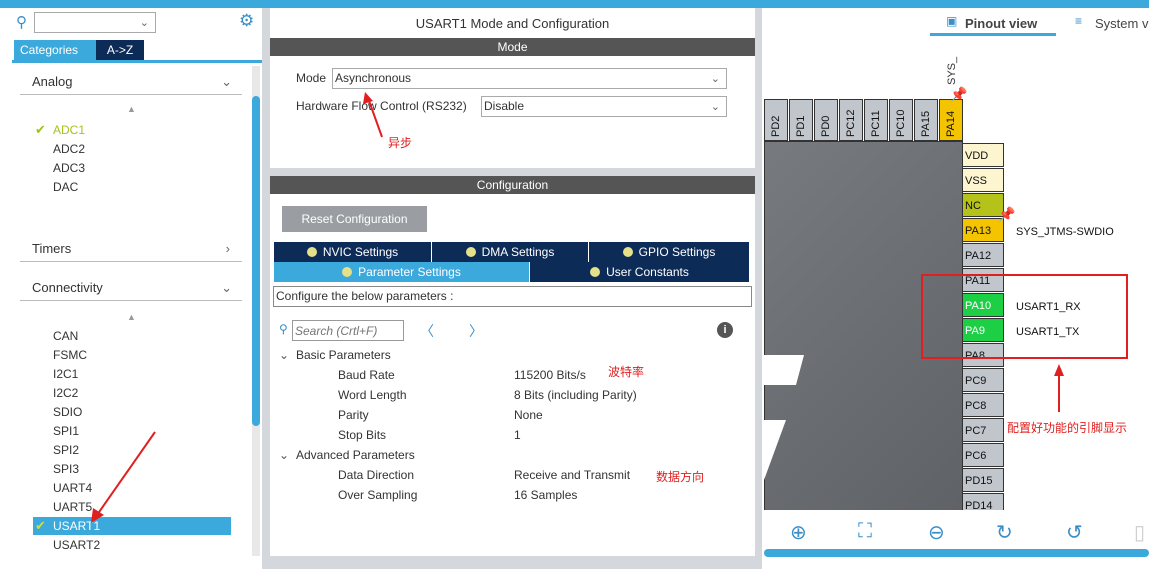 Image resolution: width=1149 pixels, height=569 pixels. What do you see at coordinates (40, 129) in the screenshot?
I see `check-icon: ✔` at bounding box center [40, 129].